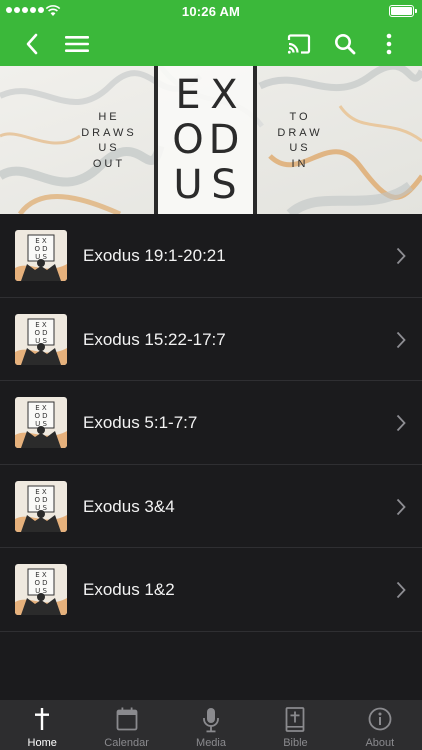 This screenshot has height=750, width=422. I want to click on banner-left-line: US, so click(109, 148).